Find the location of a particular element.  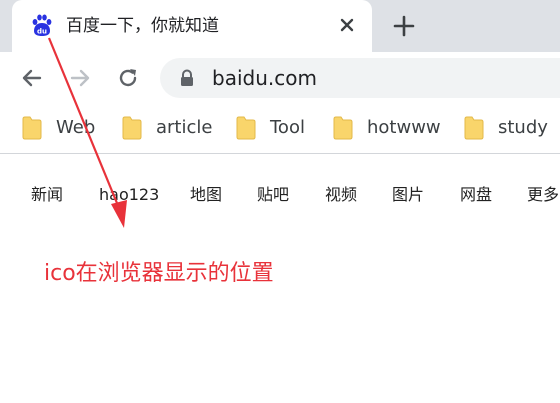

address-bar: baidu.com is located at coordinates (360, 78).